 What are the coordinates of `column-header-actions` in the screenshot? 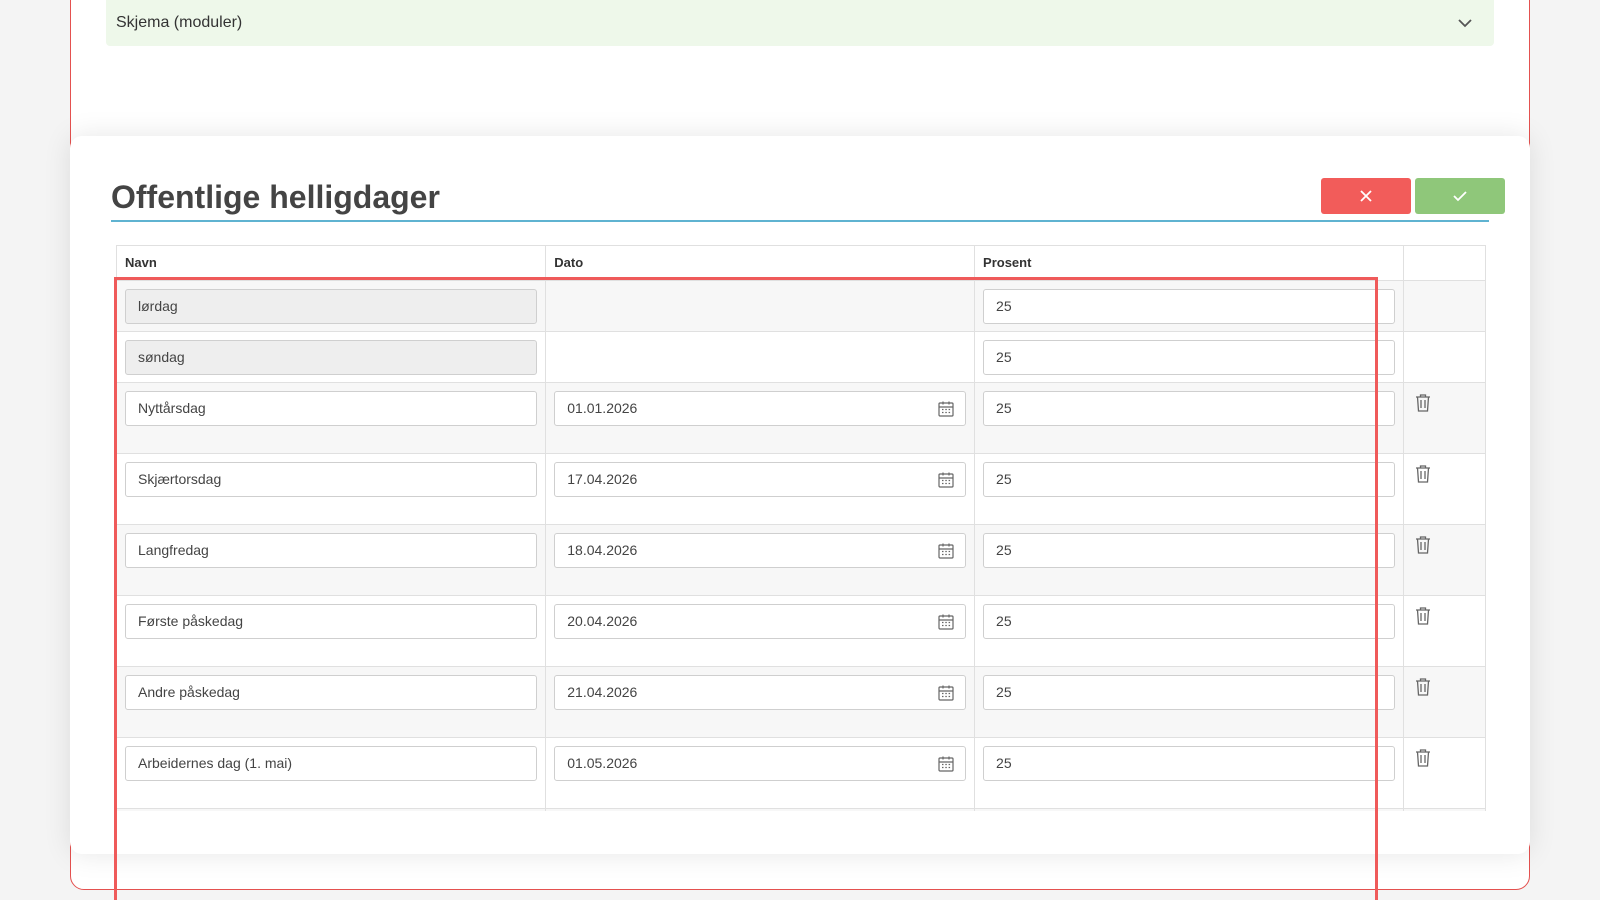 It's located at (1444, 263).